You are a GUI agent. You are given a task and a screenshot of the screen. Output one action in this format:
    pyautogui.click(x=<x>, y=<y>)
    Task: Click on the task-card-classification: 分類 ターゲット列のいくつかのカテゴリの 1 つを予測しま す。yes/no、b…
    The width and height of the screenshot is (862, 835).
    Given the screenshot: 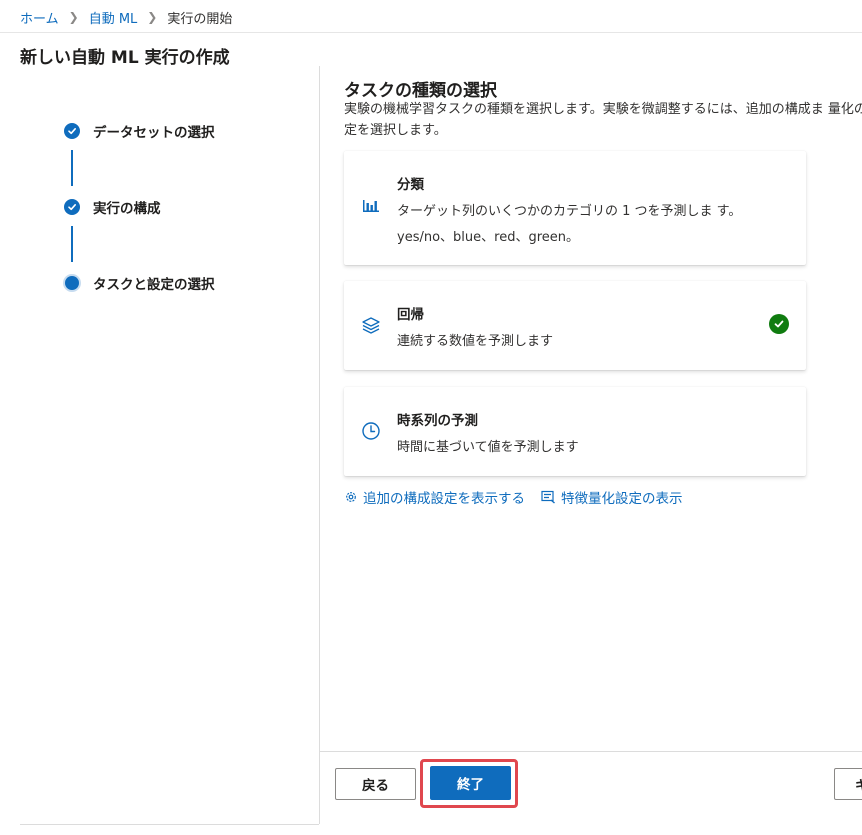 What is the action you would take?
    pyautogui.click(x=575, y=208)
    